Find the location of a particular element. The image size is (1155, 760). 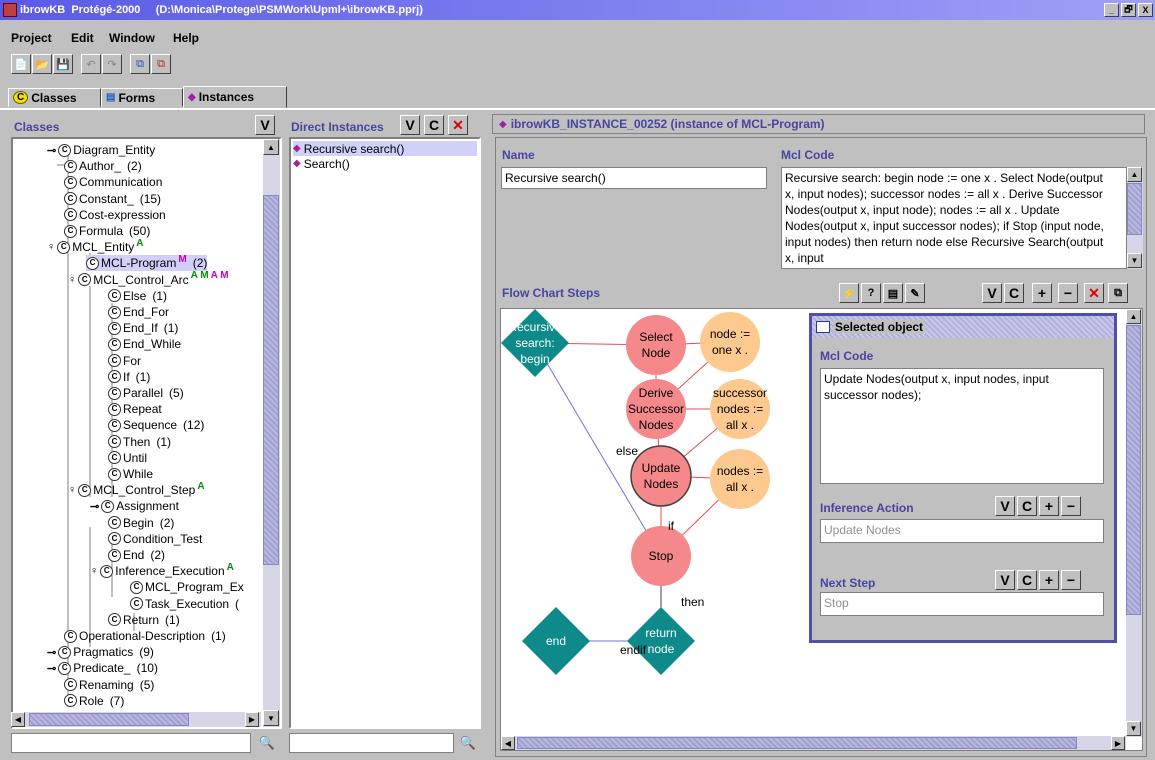

tree-item: C Sequence (12) is located at coordinates (156, 425).